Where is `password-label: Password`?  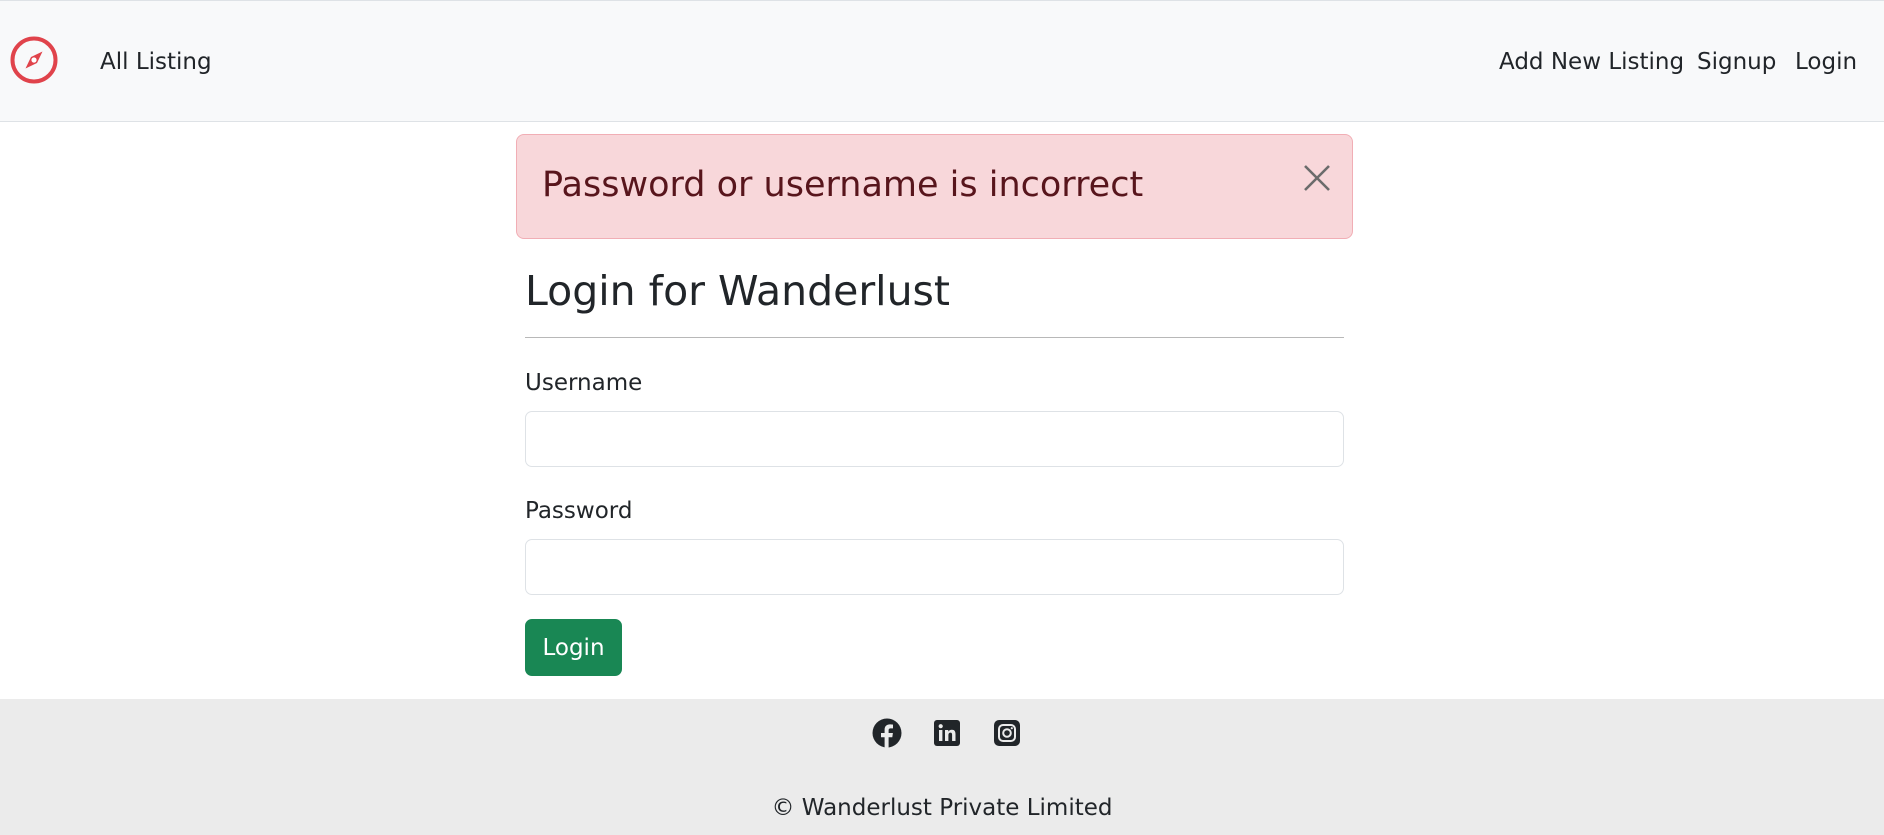 password-label: Password is located at coordinates (579, 511).